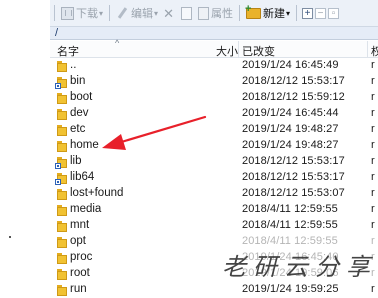  Describe the element at coordinates (78, 81) in the screenshot. I see `file-name: bin` at that location.